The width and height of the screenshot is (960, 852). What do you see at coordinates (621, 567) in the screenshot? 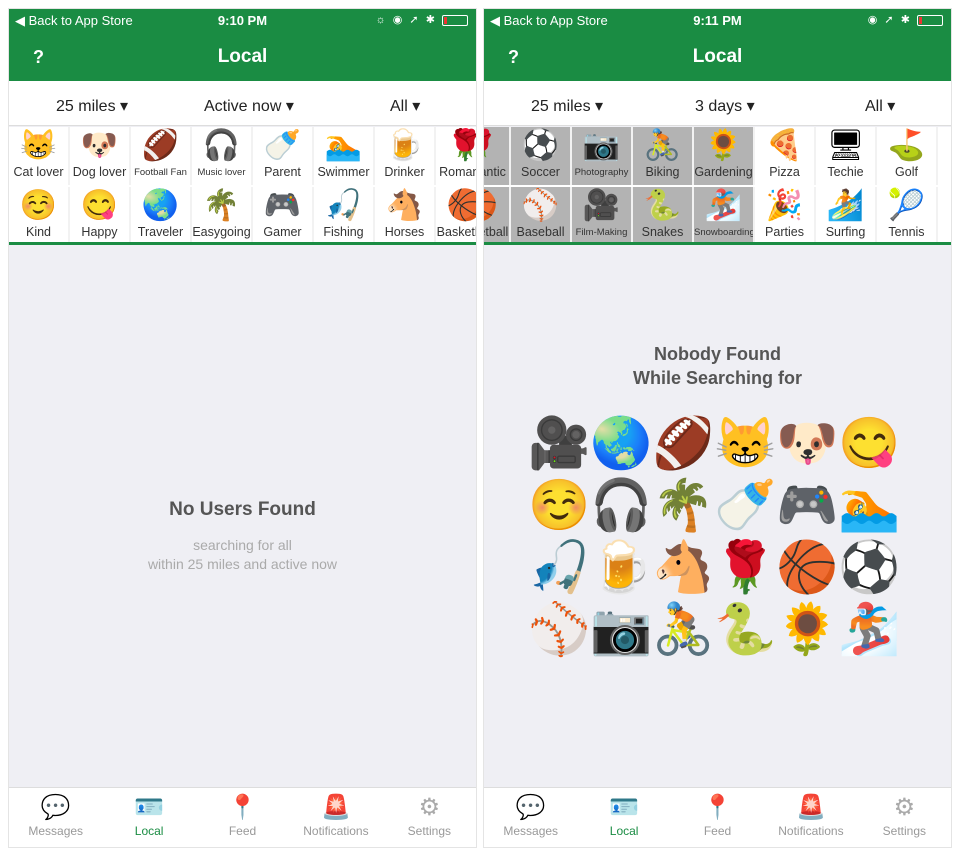
I see `search-emoji-icon: 🍺` at bounding box center [621, 567].